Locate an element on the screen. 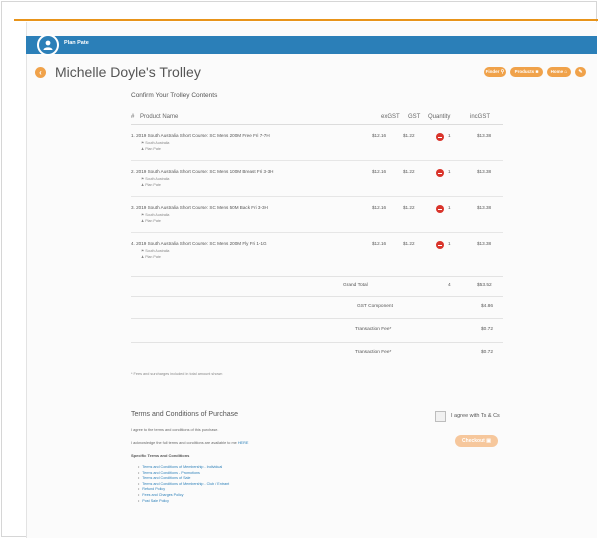 The height and width of the screenshot is (538, 598). tag-button: ✎ is located at coordinates (580, 72).